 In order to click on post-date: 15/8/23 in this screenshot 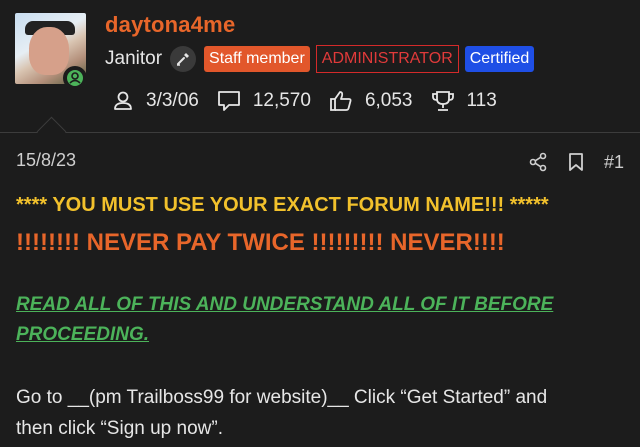, I will do `click(46, 160)`.